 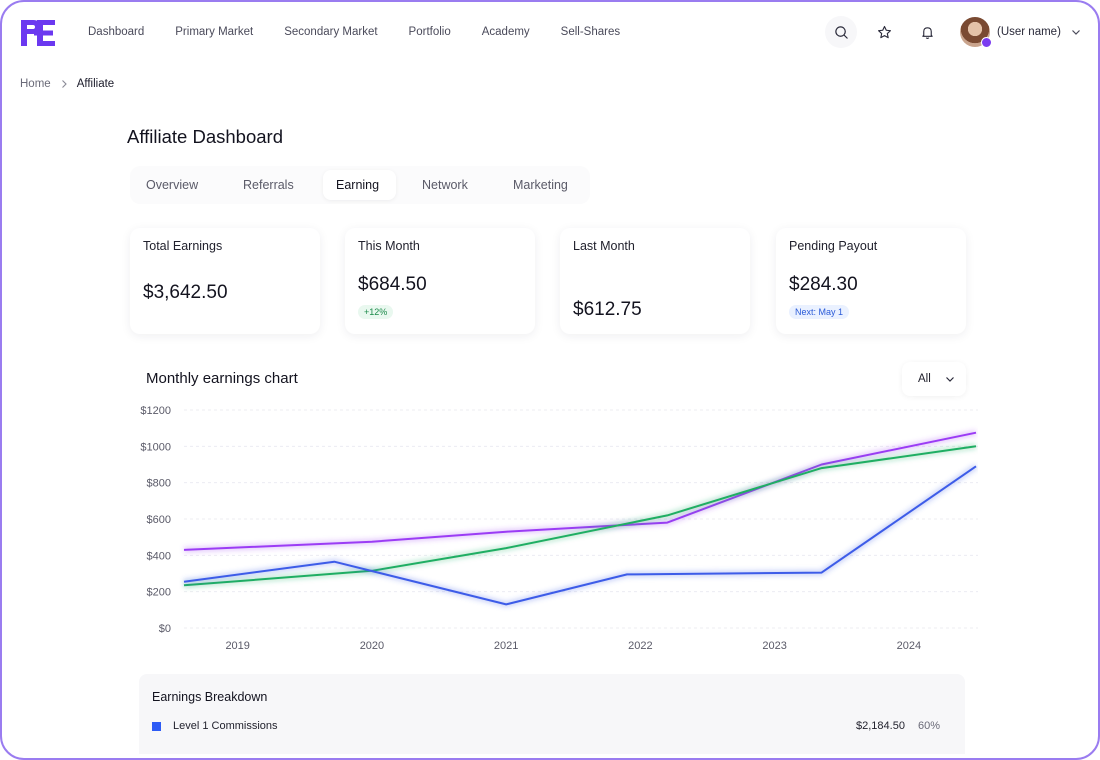 What do you see at coordinates (819, 312) in the screenshot?
I see `payout-date-badge: Next: May 1` at bounding box center [819, 312].